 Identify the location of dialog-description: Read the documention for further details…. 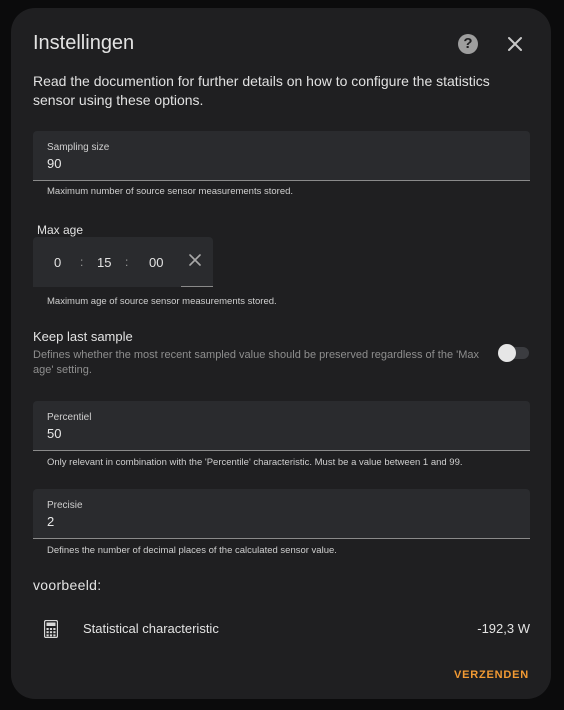
(261, 90).